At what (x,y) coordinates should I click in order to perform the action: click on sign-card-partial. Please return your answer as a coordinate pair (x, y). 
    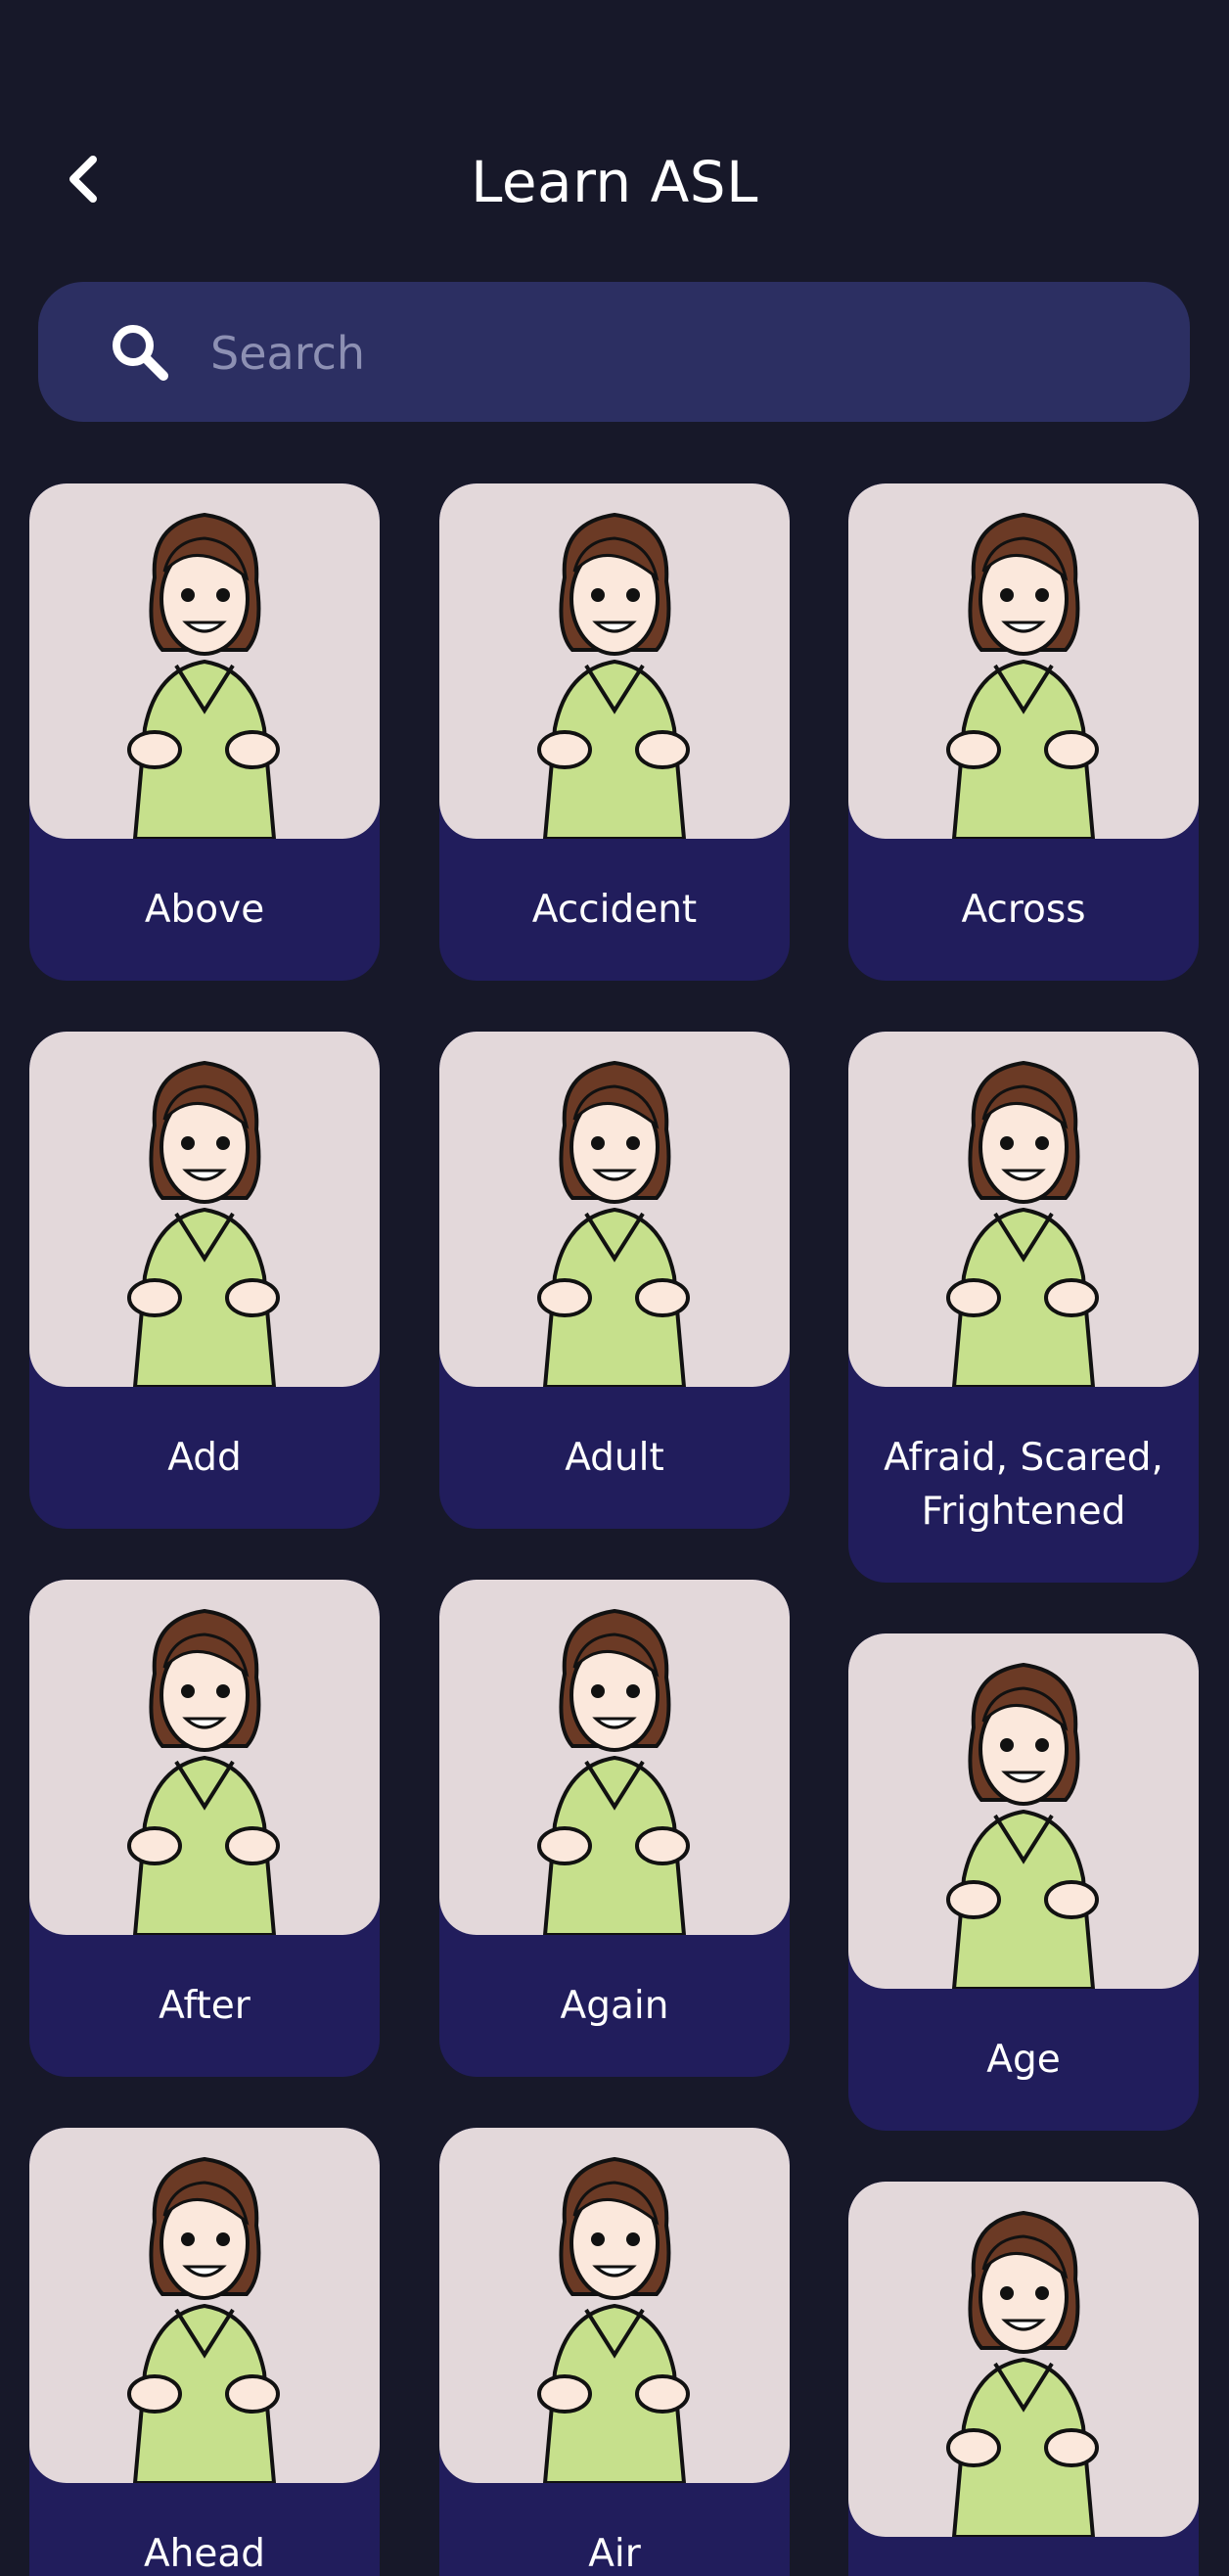
    Looking at the image, I should click on (1023, 2379).